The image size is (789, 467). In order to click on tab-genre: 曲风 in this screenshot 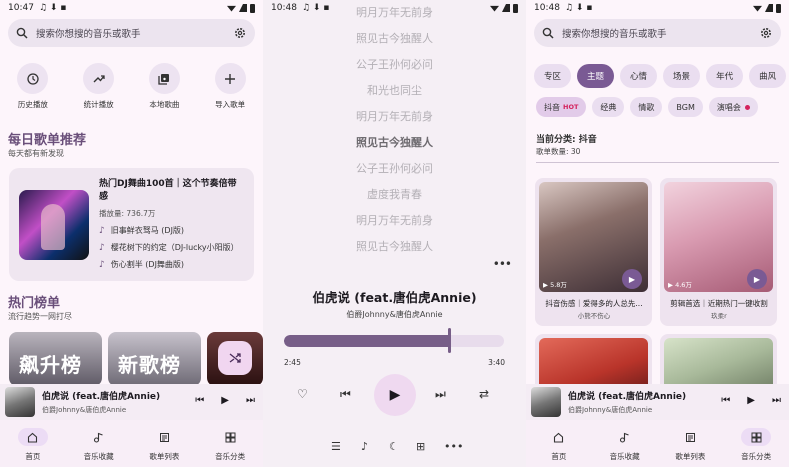, I will do `click(768, 76)`.